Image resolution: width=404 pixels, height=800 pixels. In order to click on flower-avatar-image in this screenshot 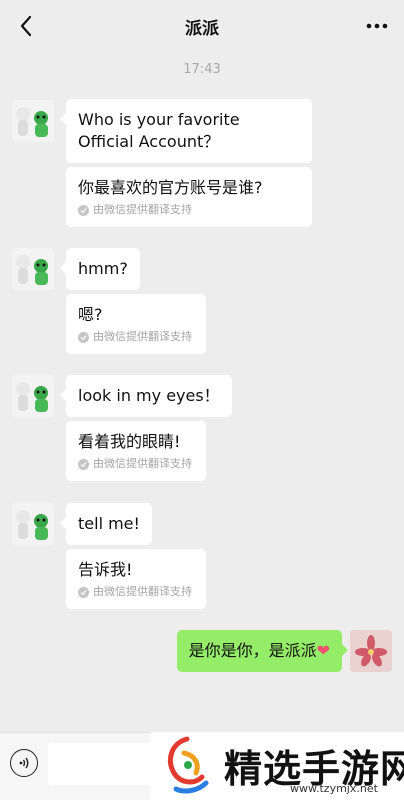, I will do `click(371, 651)`.